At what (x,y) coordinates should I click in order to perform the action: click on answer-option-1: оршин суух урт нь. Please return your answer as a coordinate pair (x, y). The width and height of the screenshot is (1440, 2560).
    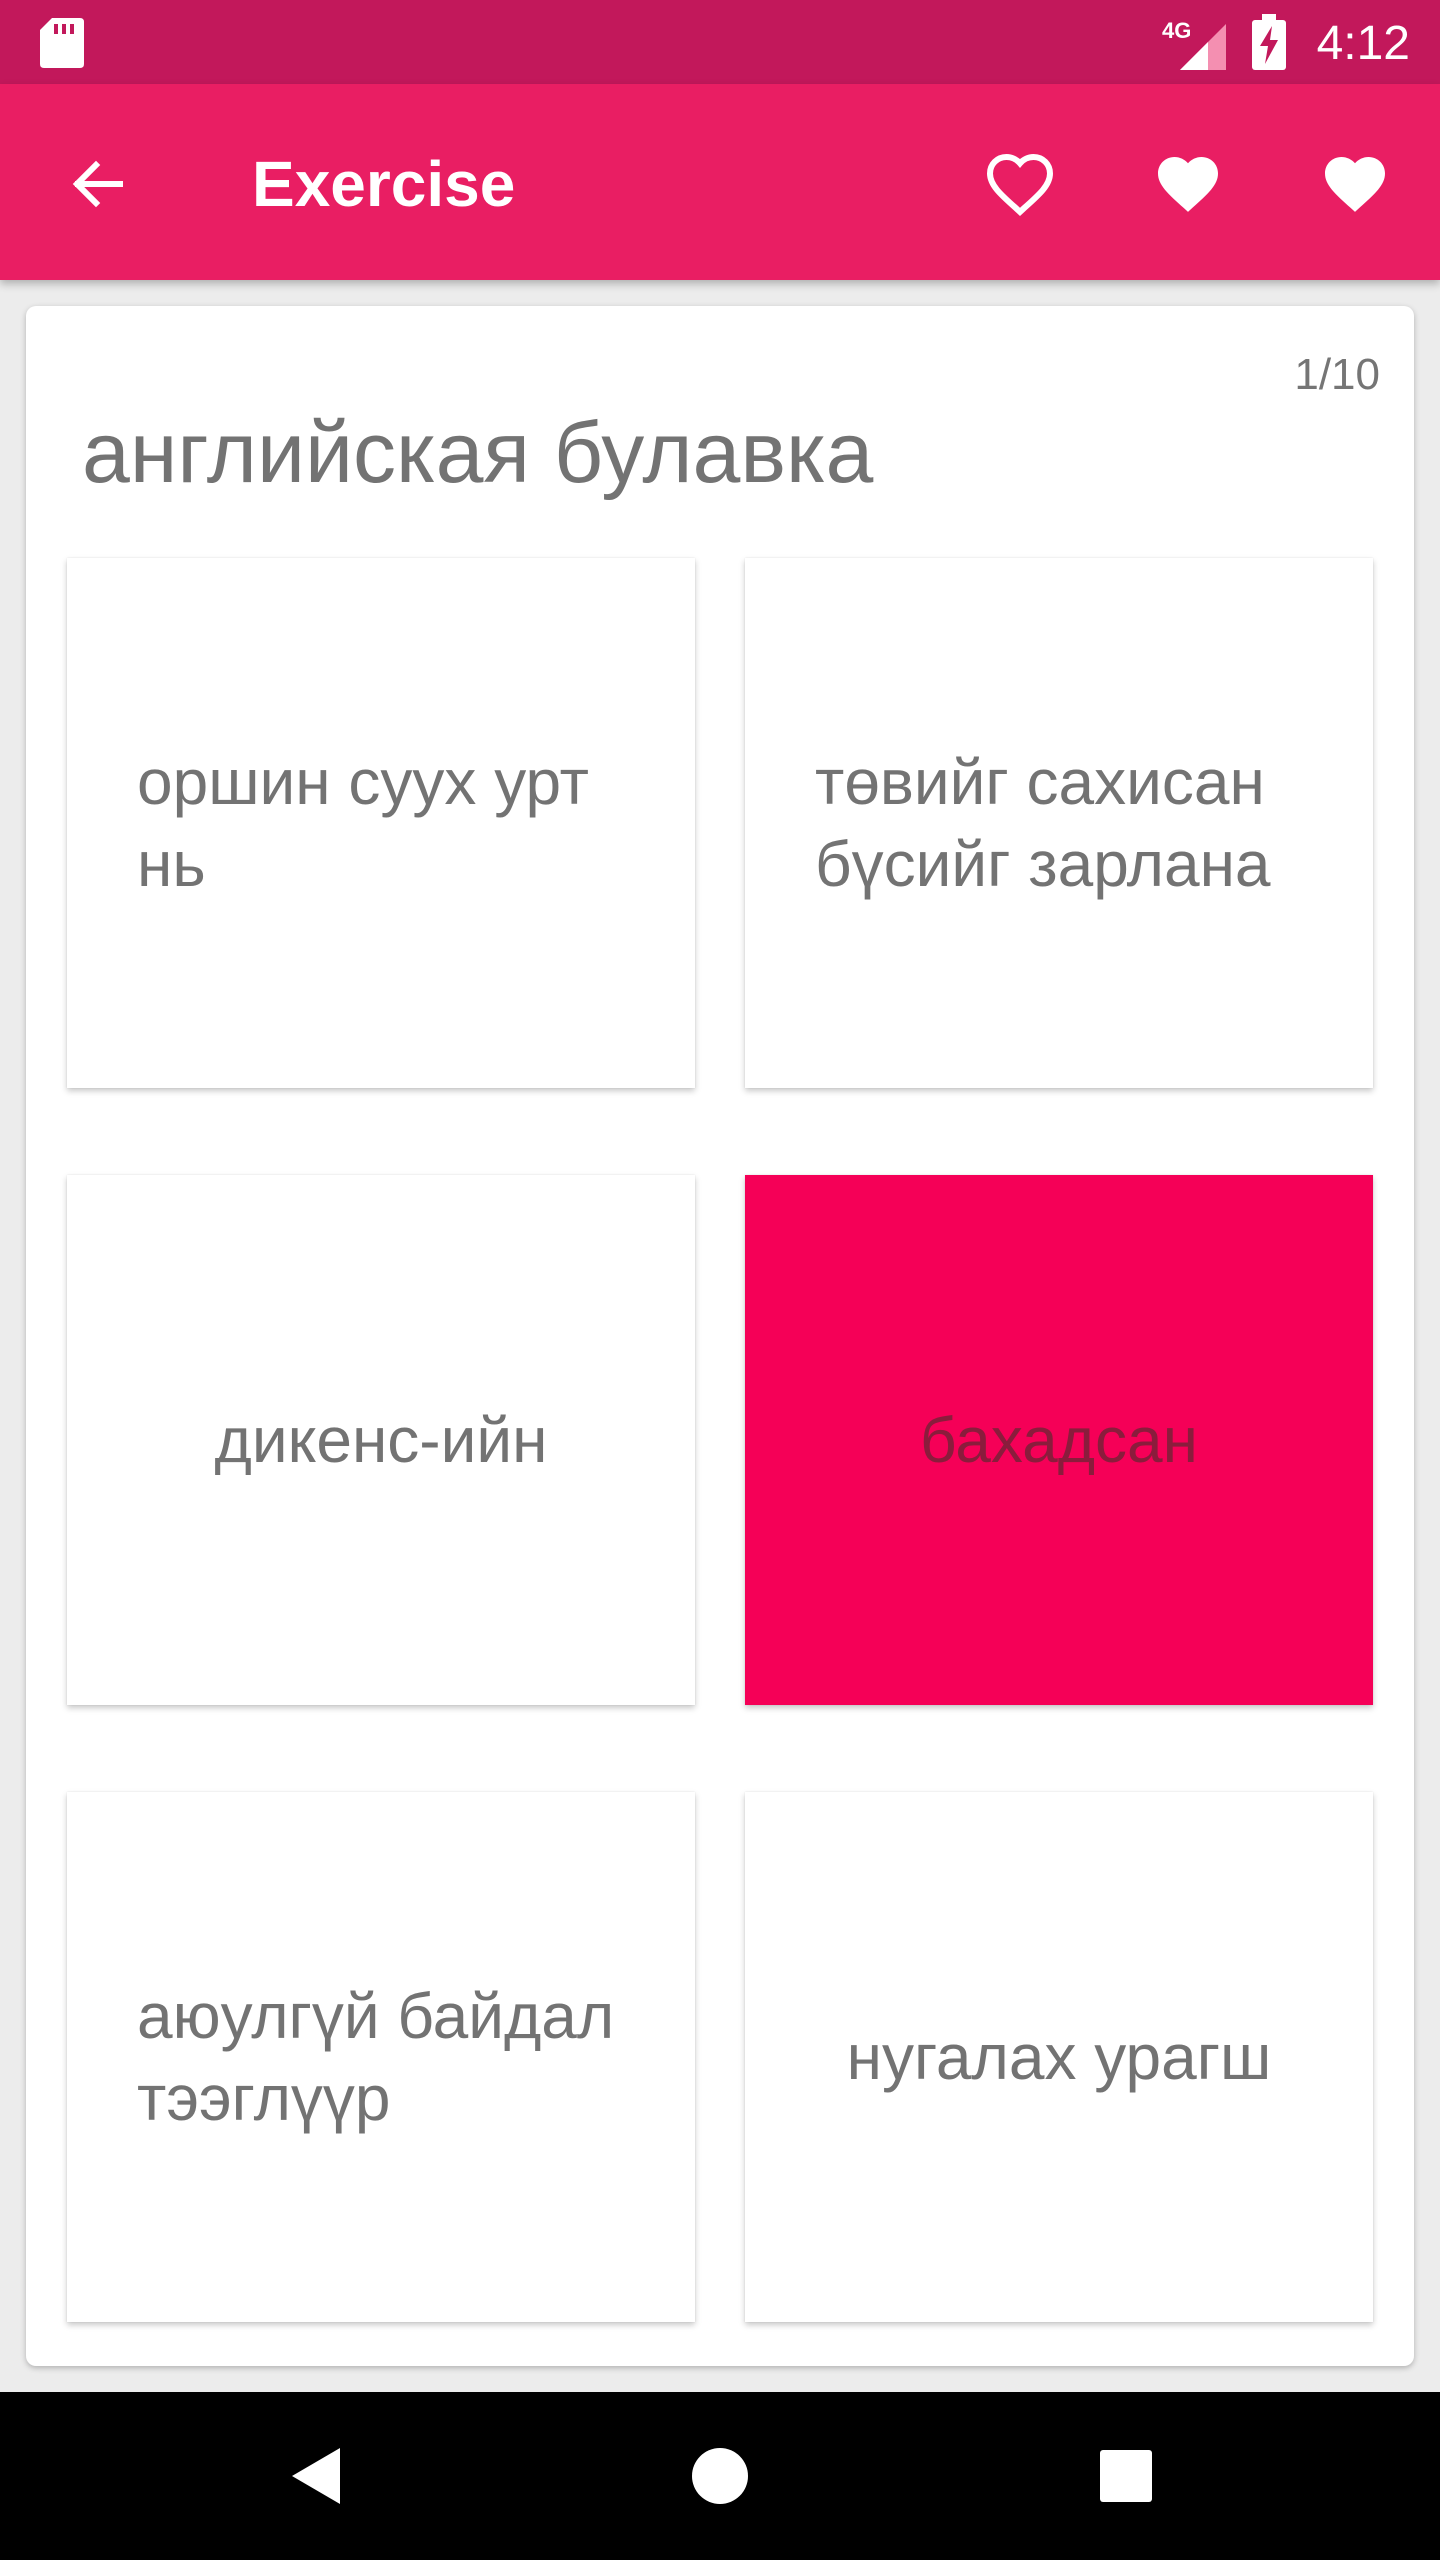
    Looking at the image, I should click on (381, 823).